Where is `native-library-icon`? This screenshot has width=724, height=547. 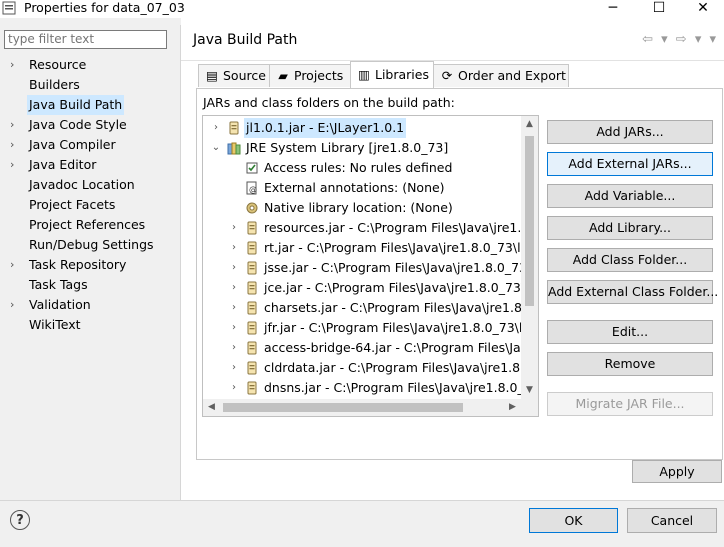
native-library-icon is located at coordinates (252, 208).